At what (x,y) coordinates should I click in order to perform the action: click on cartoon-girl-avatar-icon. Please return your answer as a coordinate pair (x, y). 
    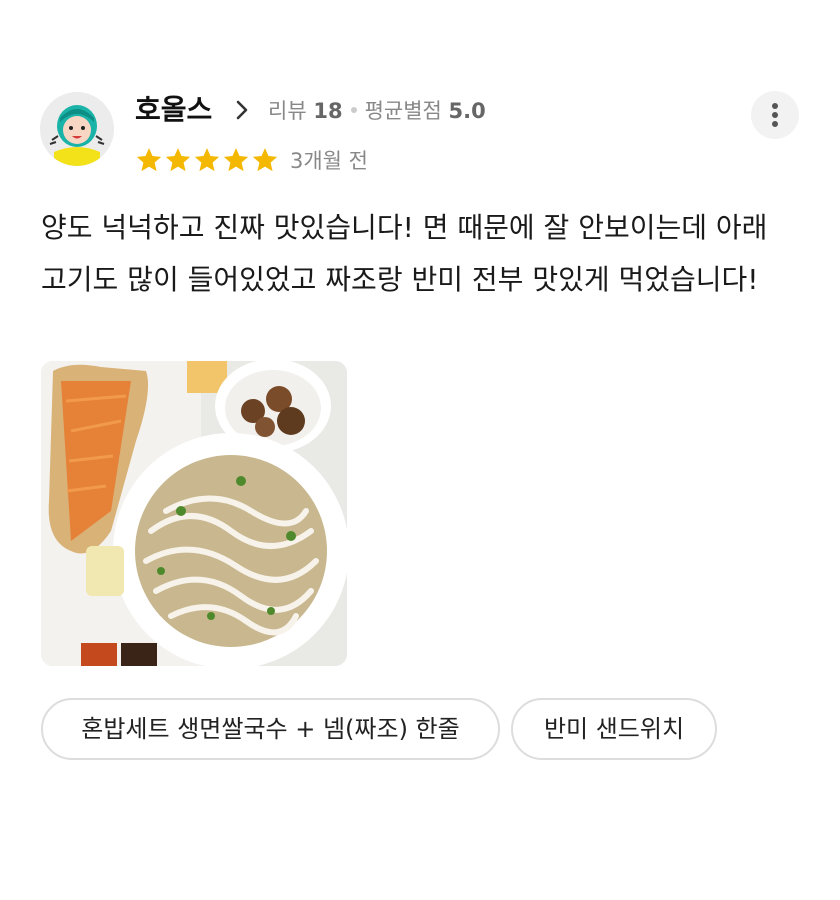
    Looking at the image, I should click on (77, 129).